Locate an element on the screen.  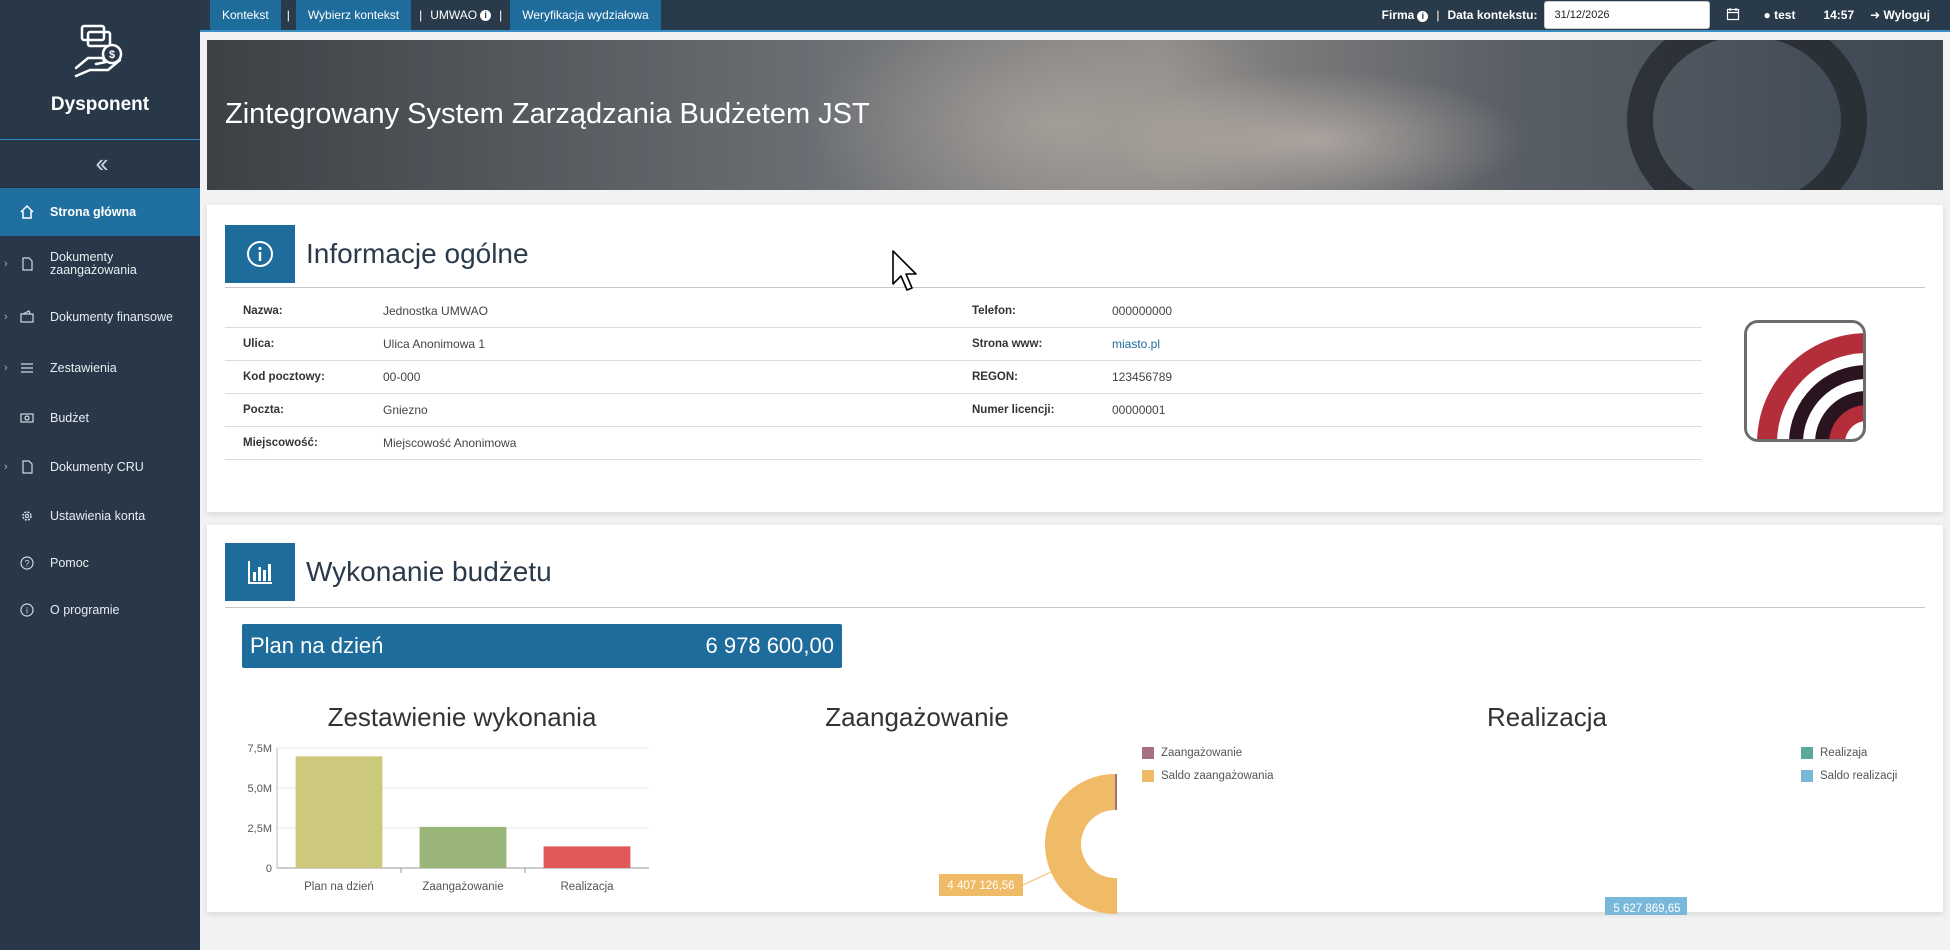
ulica-value: Ulica Anonimowa 1 is located at coordinates (434, 344).